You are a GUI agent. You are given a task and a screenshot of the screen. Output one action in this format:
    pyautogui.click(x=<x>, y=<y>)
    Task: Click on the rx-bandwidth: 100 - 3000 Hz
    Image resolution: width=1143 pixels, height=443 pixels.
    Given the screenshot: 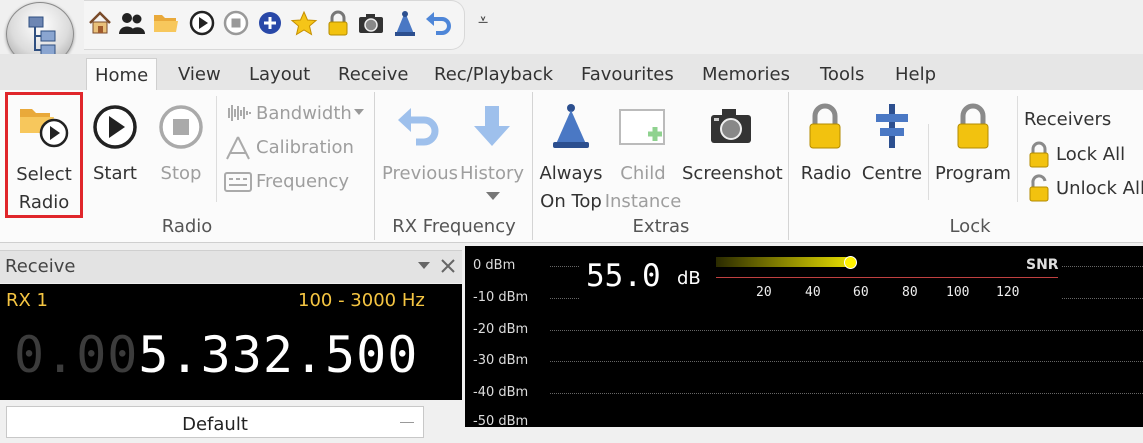 What is the action you would take?
    pyautogui.click(x=361, y=300)
    